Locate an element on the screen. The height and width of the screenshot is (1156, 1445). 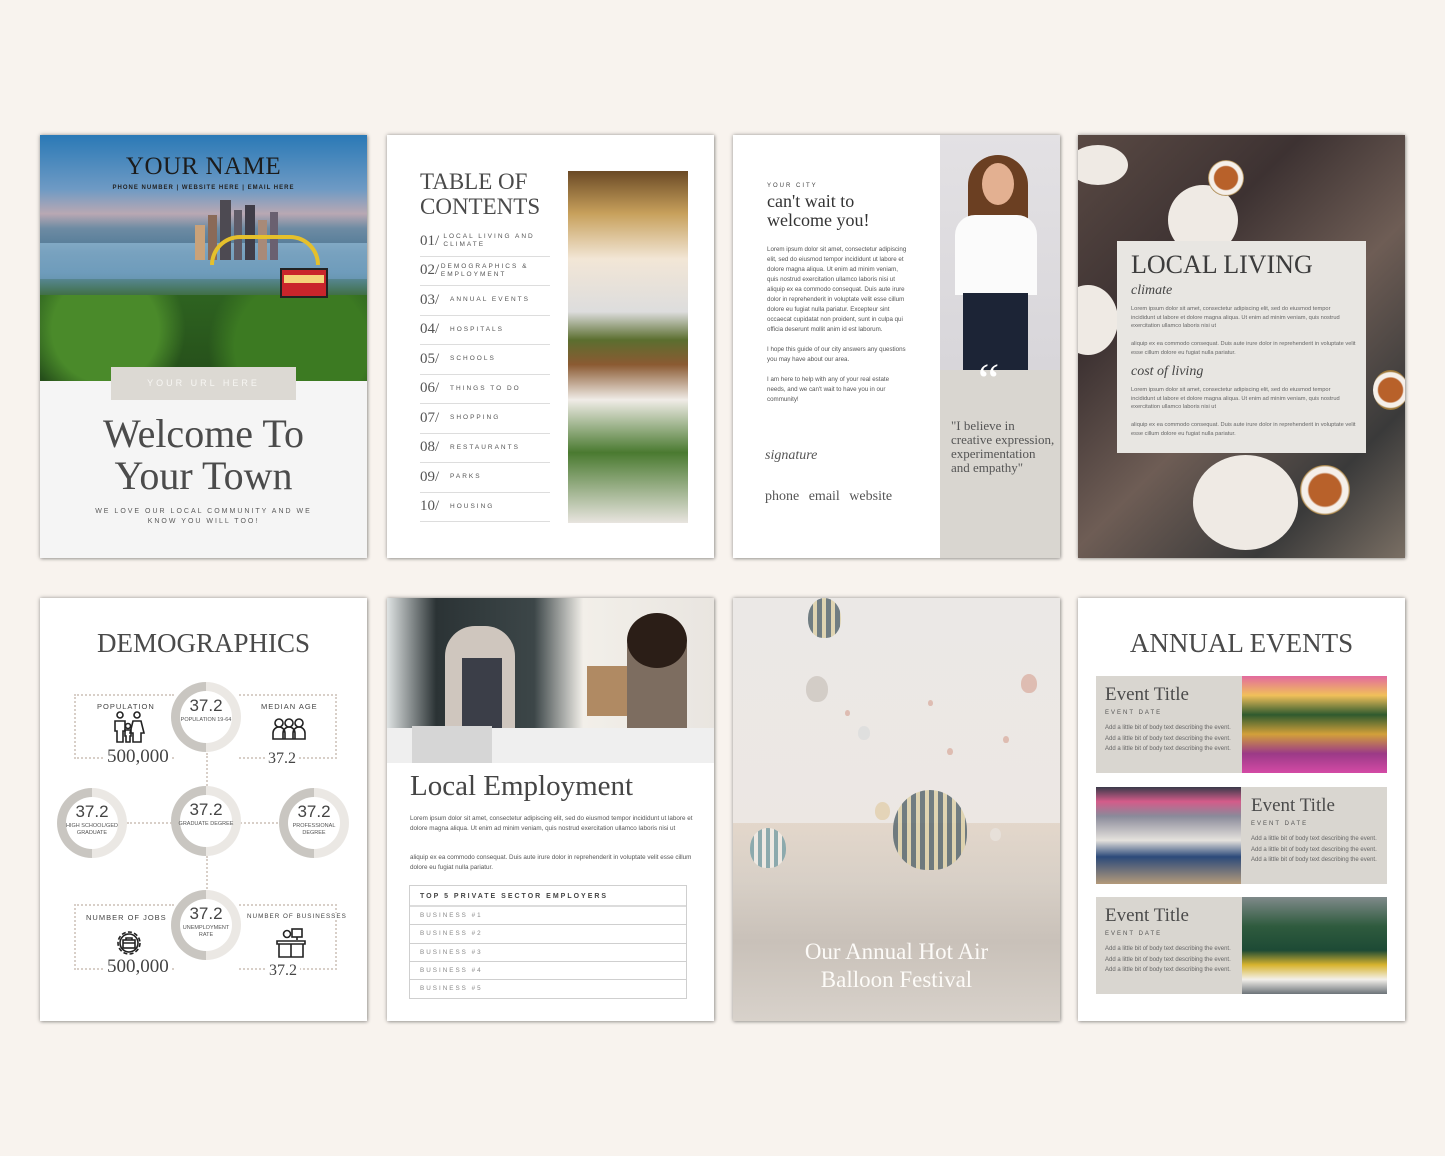
employer-row: BUSINESS #5 is located at coordinates (548, 989).